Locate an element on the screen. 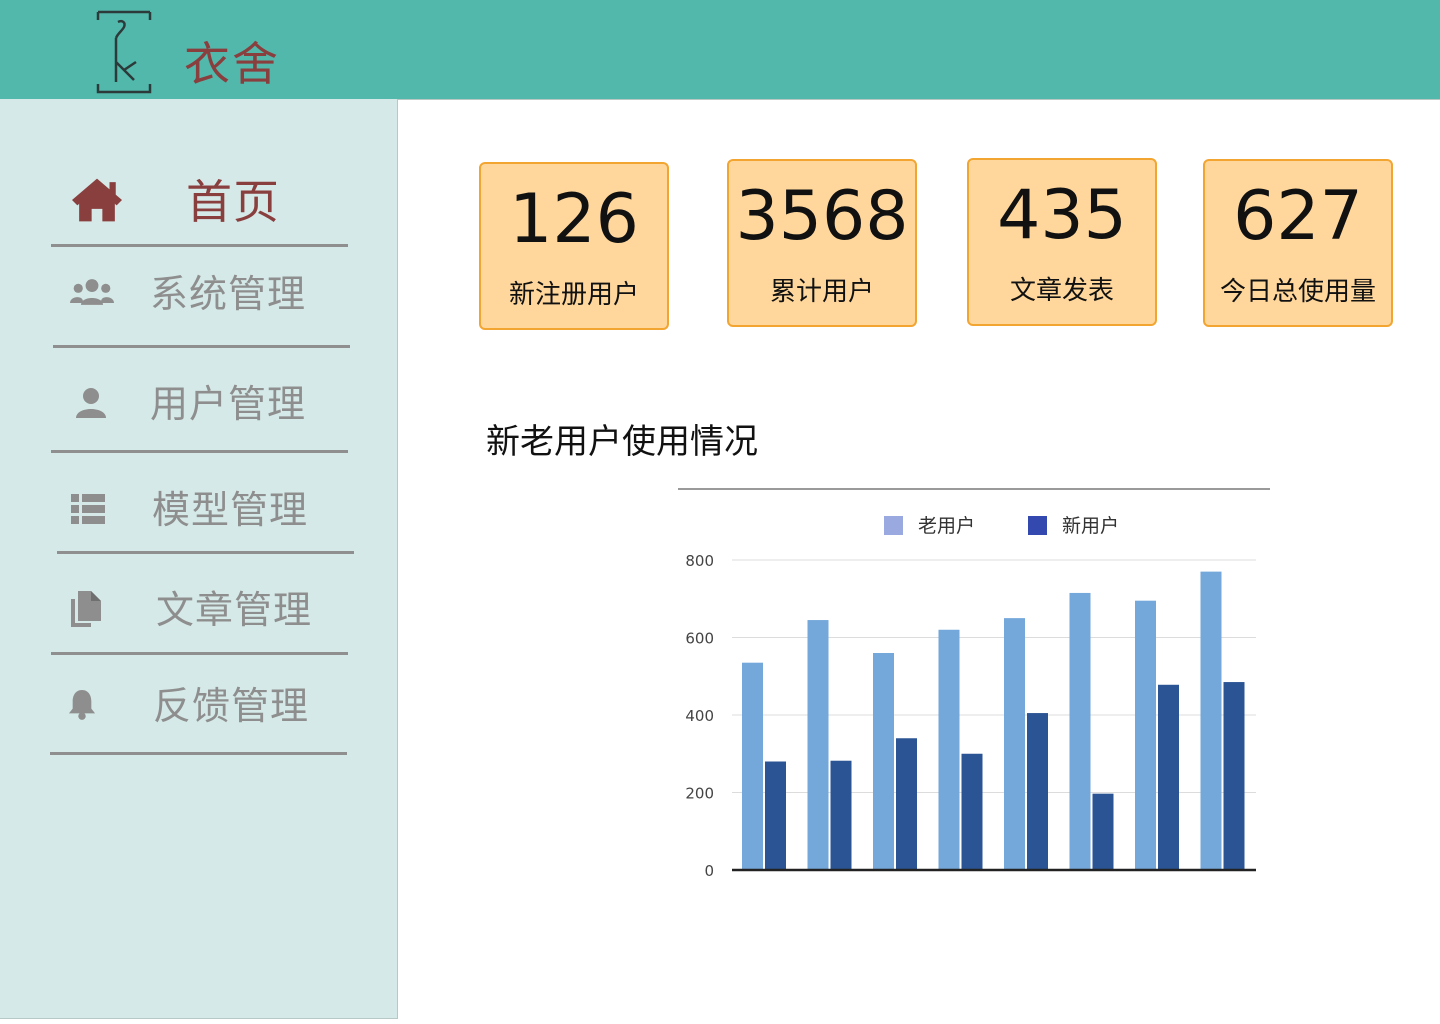 Image resolution: width=1440 pixels, height=1024 pixels. sidebar-item-feedback: 反馈管理 is located at coordinates (205, 707).